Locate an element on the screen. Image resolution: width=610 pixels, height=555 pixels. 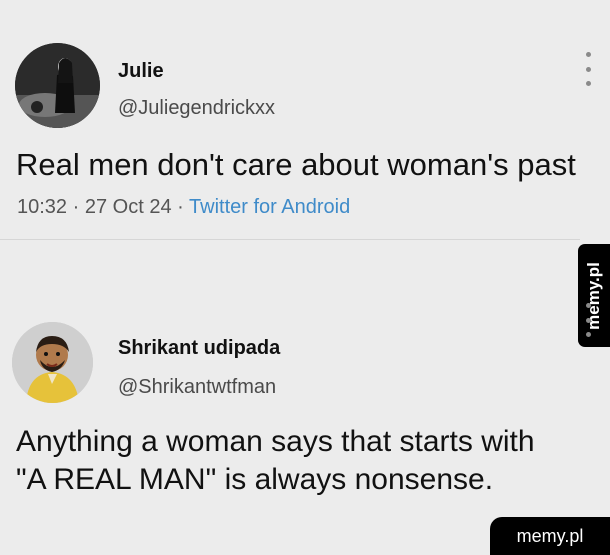
author-name: Julie is located at coordinates (141, 71).